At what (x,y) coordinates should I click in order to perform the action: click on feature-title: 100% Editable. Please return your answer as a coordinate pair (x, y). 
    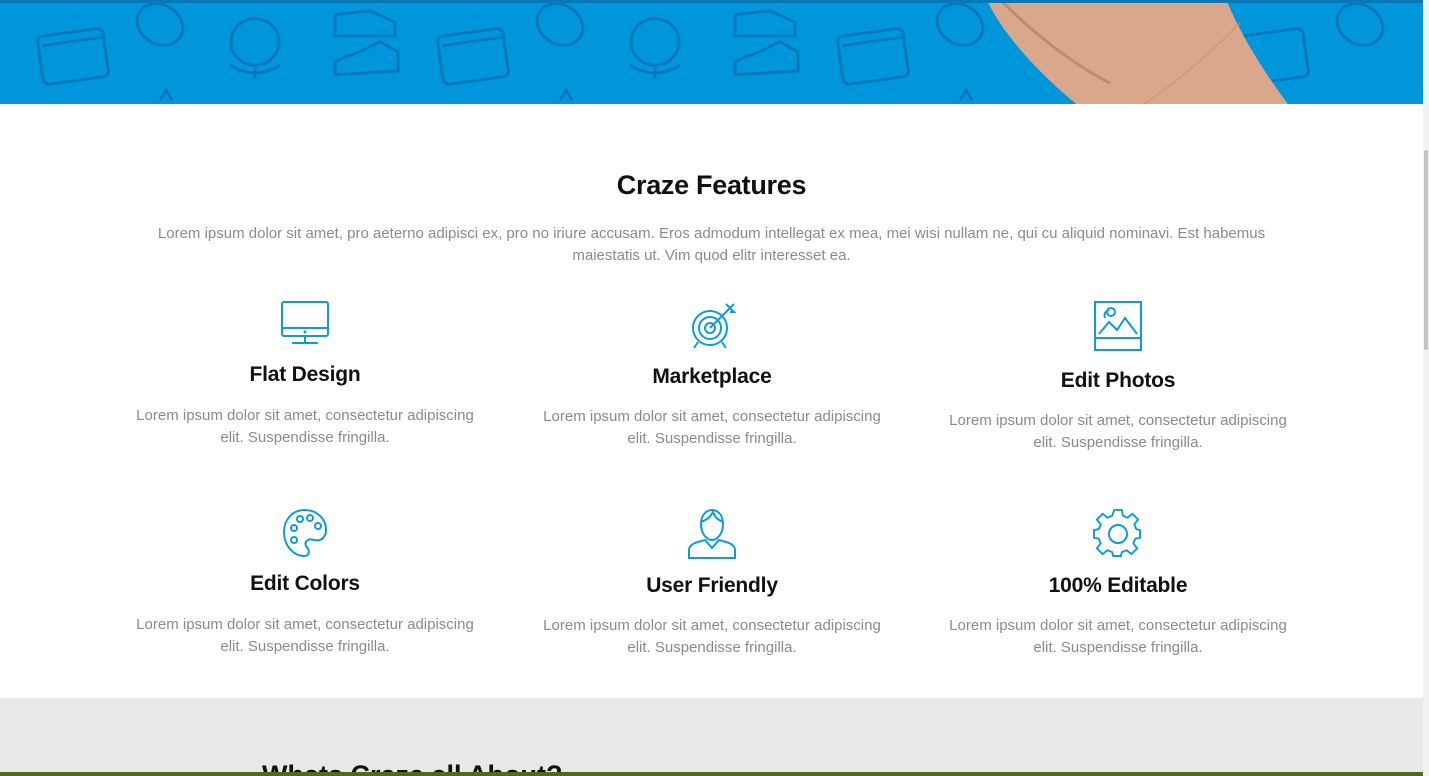
    Looking at the image, I should click on (1118, 585).